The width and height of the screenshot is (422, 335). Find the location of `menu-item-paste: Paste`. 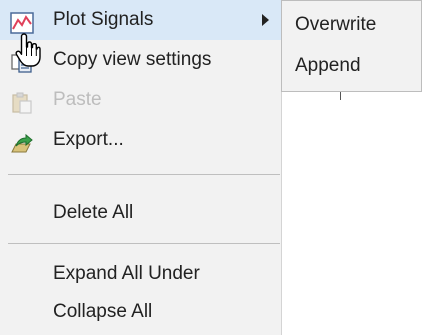

menu-item-paste: Paste is located at coordinates (141, 100).